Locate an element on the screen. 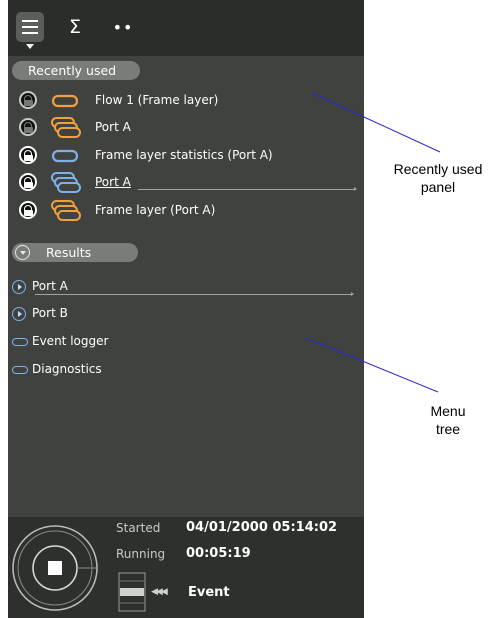 The width and height of the screenshot is (504, 618). annotation-line-2: tree is located at coordinates (448, 429).